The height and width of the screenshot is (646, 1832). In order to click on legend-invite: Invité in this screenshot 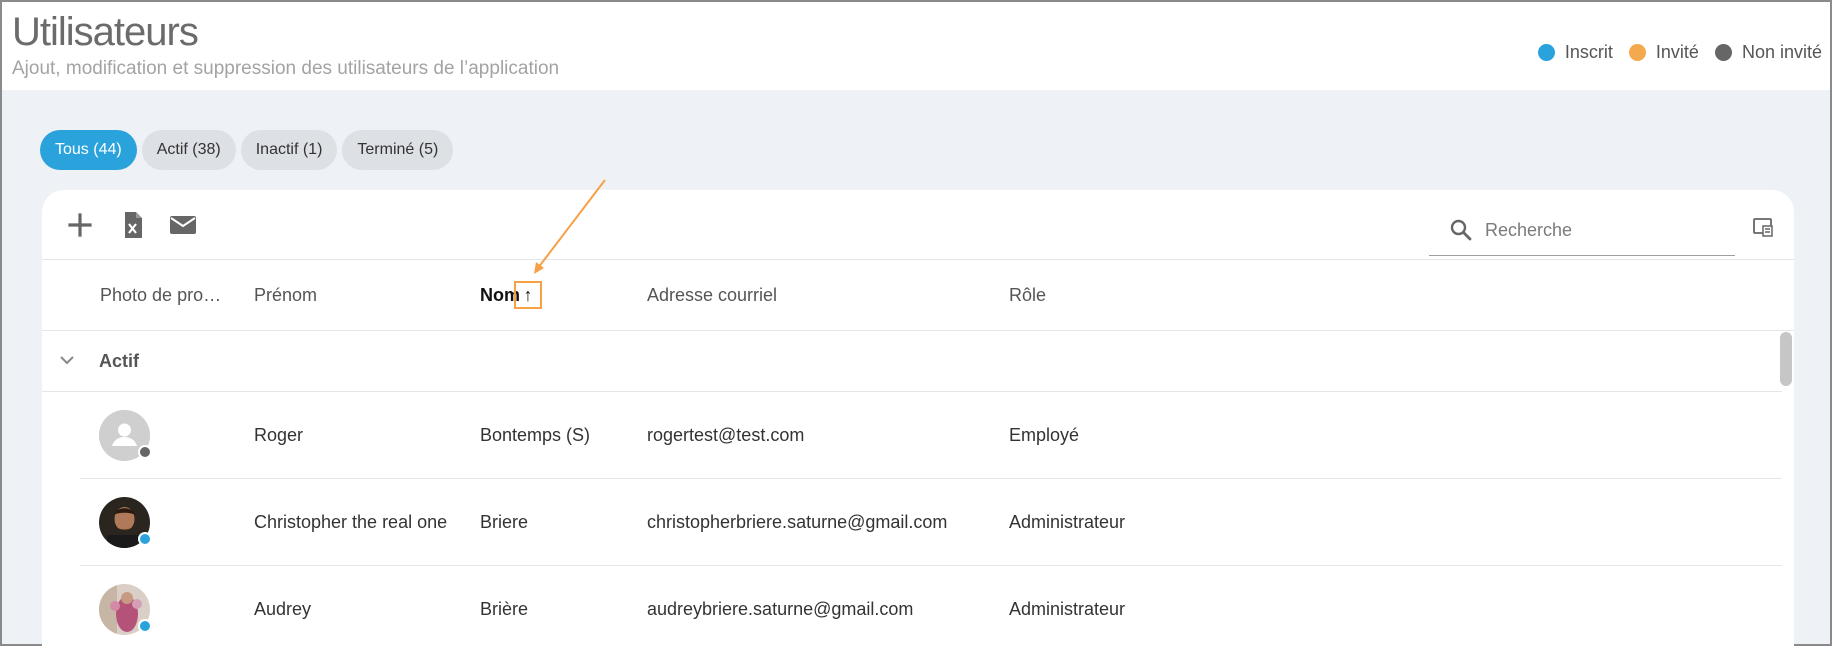, I will do `click(1663, 52)`.